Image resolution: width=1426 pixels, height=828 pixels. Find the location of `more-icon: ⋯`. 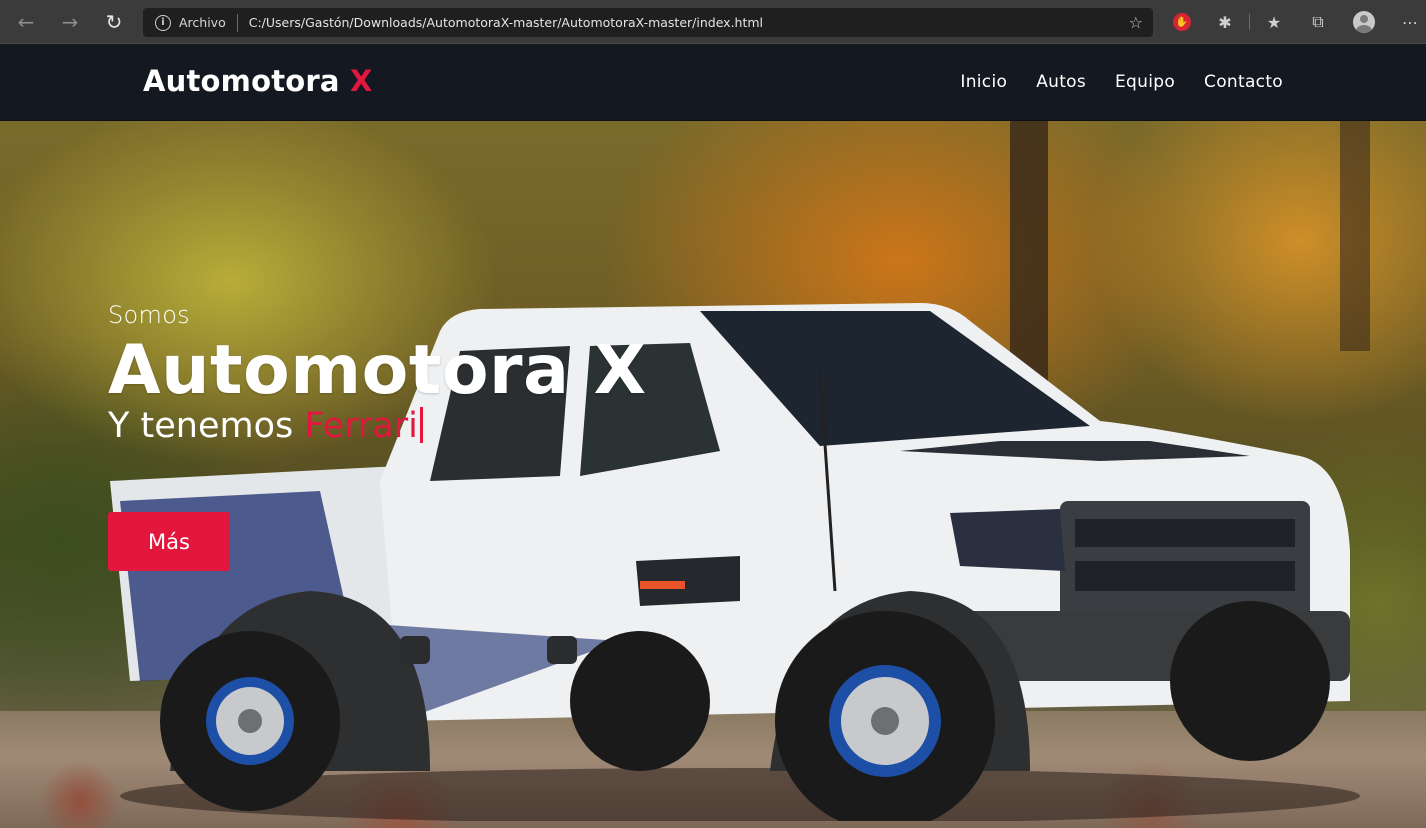

more-icon: ⋯ is located at coordinates (1410, 22).